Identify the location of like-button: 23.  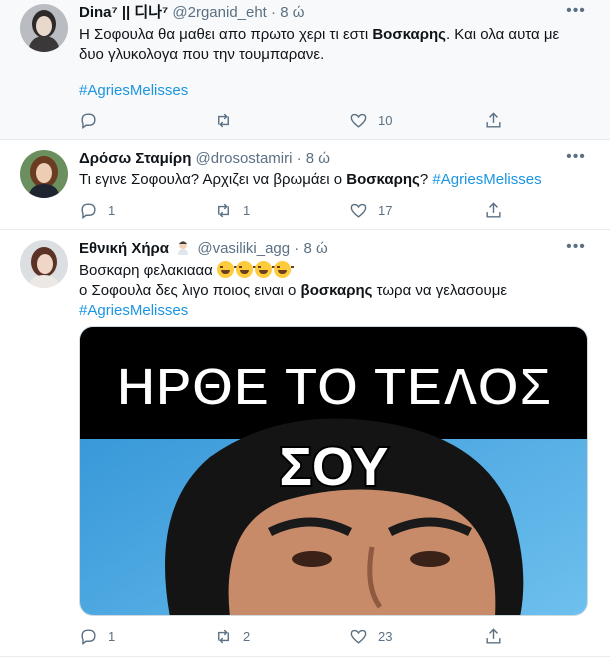
(370, 636).